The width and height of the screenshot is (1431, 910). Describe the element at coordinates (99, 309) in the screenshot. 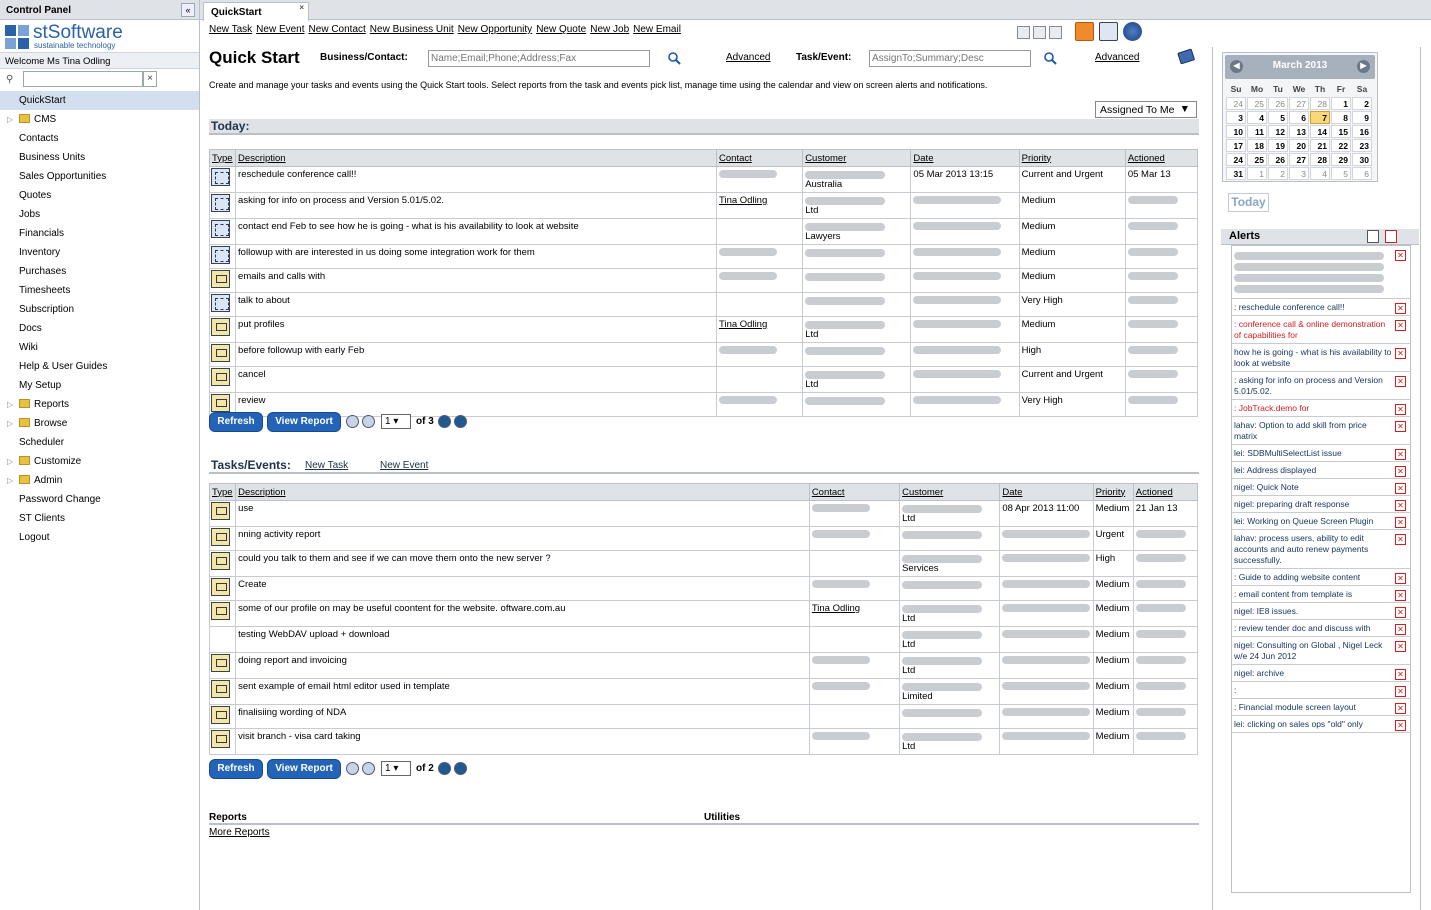

I see `sidebar-item-subscription: Subscription` at that location.